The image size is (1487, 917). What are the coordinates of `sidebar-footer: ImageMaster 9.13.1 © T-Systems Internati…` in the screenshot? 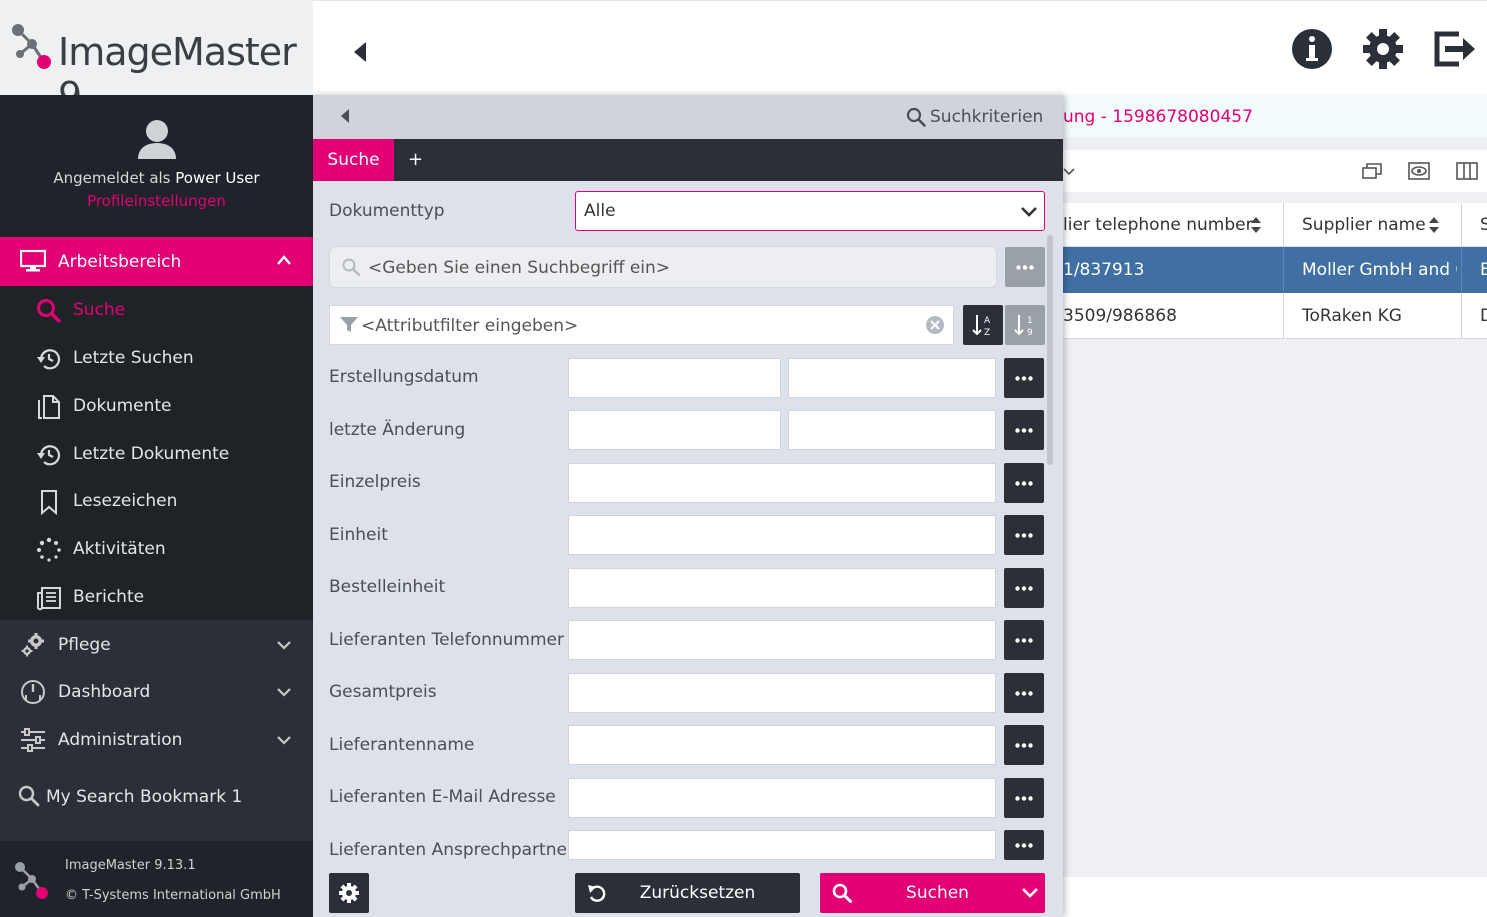 It's located at (156, 879).